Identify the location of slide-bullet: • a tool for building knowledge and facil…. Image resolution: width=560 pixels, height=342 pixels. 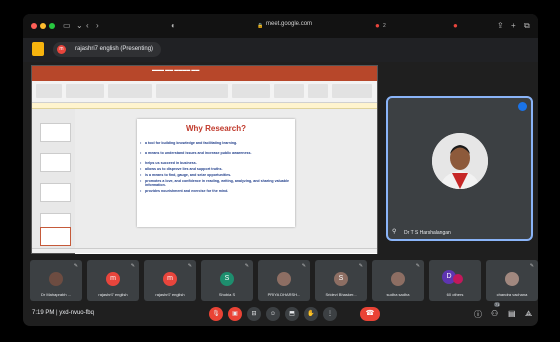
(189, 143).